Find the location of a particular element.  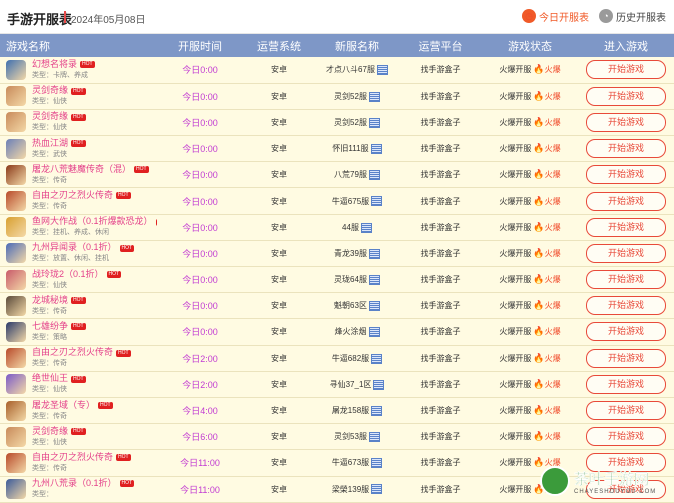

platform-name: 找手游盒子 is located at coordinates (440, 358).